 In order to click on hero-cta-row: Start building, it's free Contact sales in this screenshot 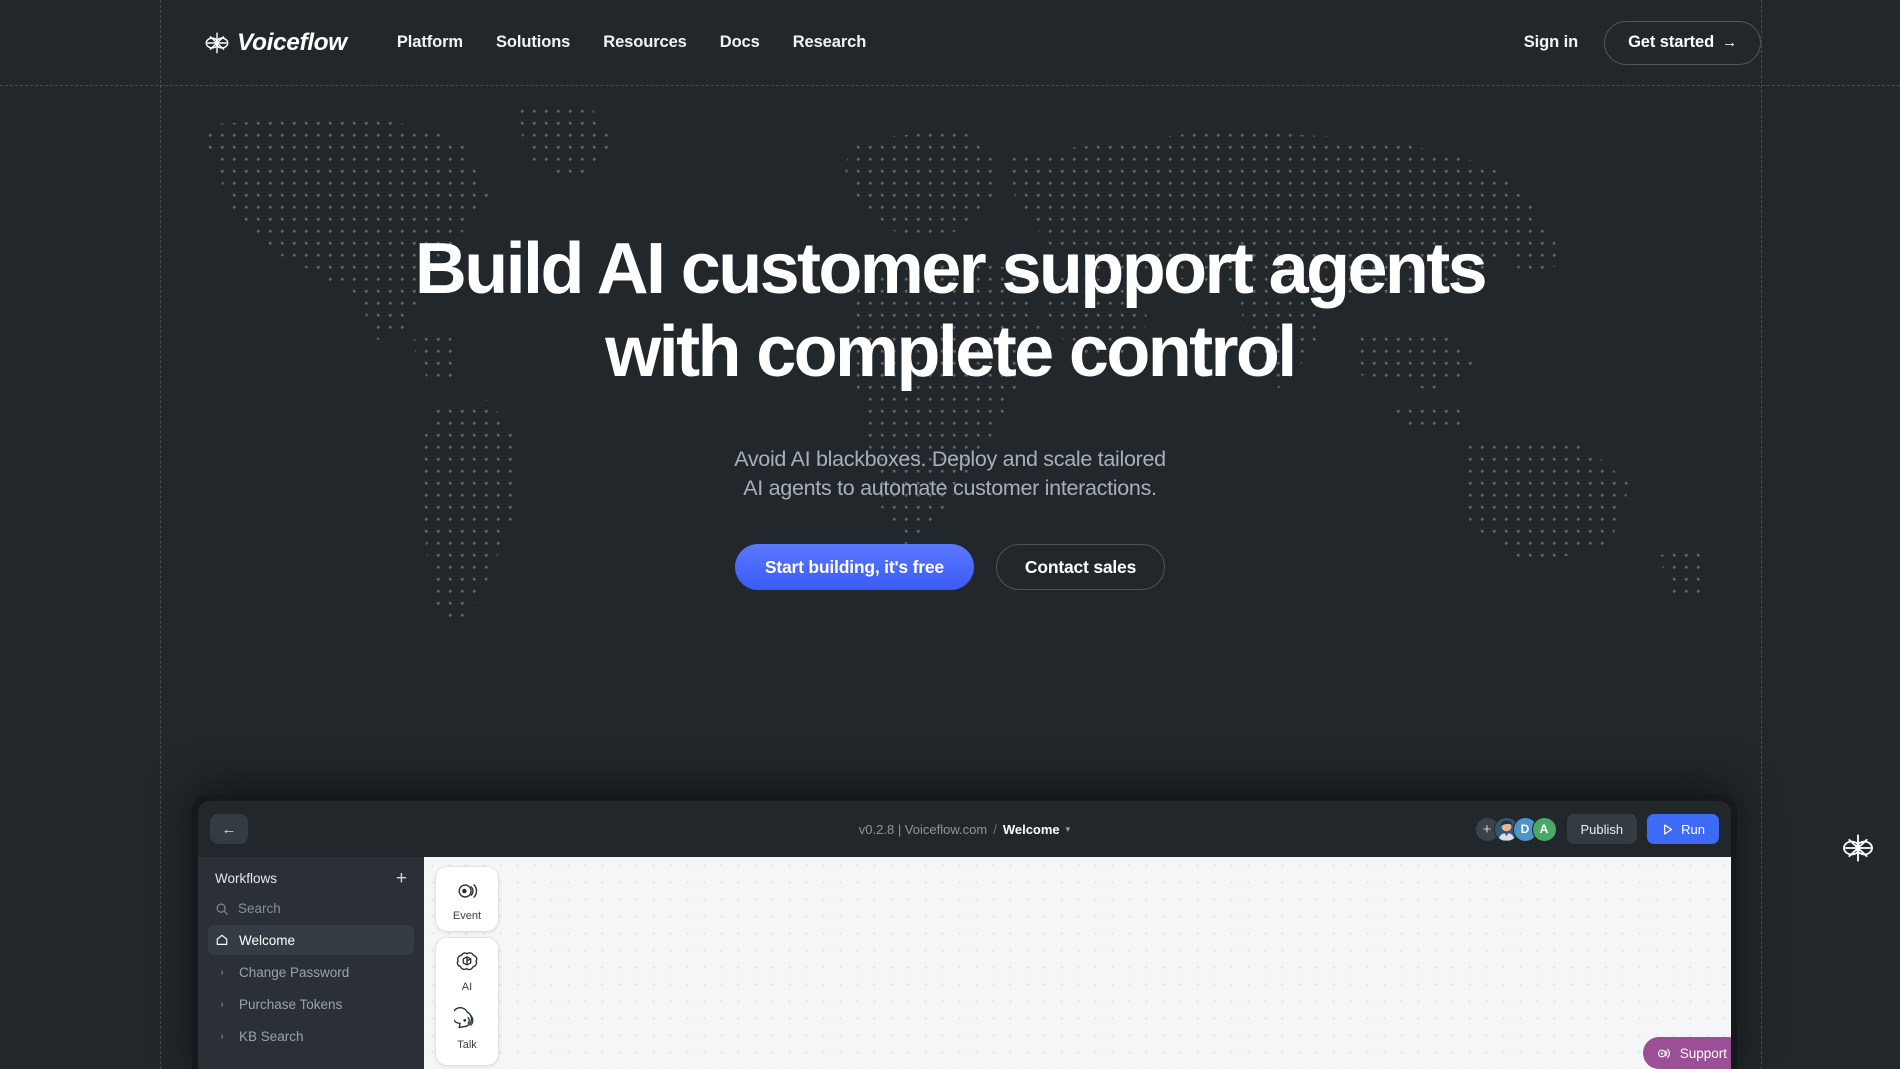, I will do `click(950, 567)`.